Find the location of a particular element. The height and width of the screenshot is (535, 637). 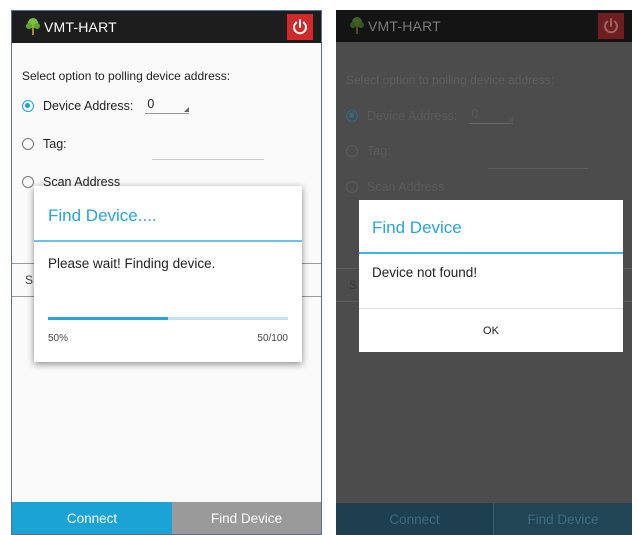

ok-button: OK is located at coordinates (491, 330).